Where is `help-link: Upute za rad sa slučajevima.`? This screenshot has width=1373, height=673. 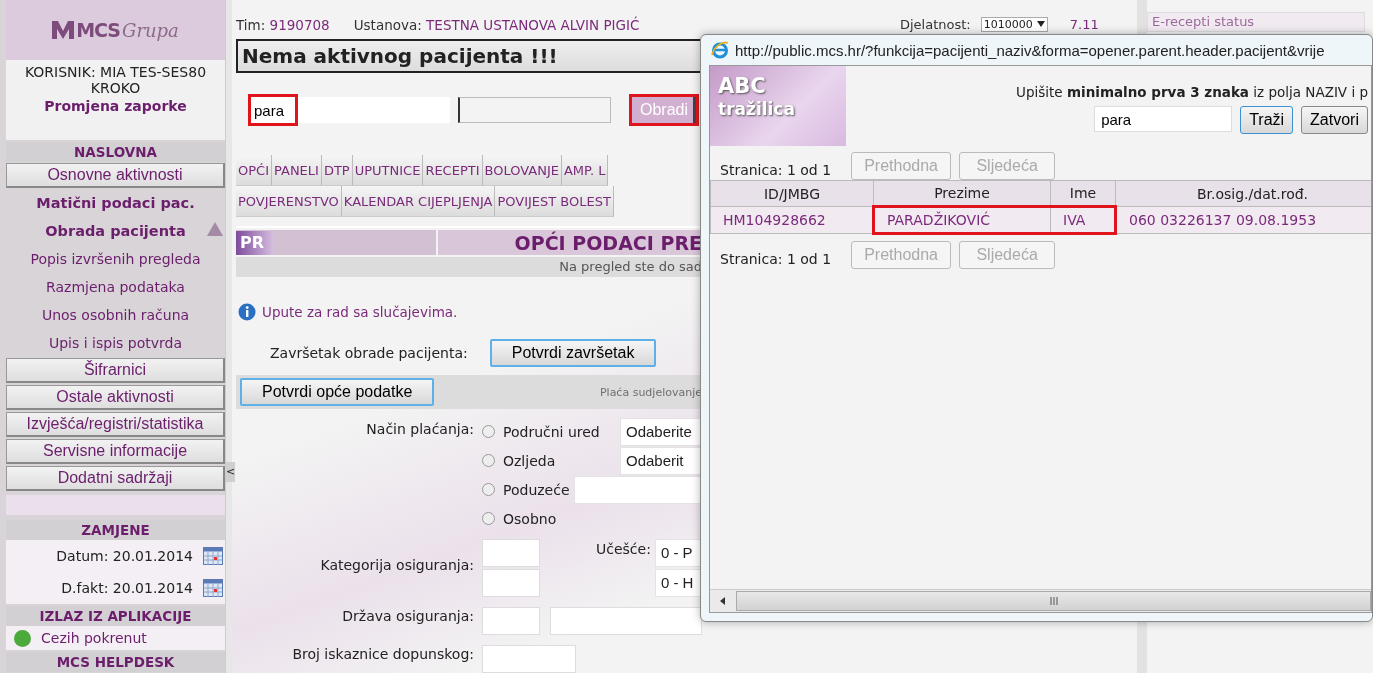
help-link: Upute za rad sa slučajevima. is located at coordinates (360, 312).